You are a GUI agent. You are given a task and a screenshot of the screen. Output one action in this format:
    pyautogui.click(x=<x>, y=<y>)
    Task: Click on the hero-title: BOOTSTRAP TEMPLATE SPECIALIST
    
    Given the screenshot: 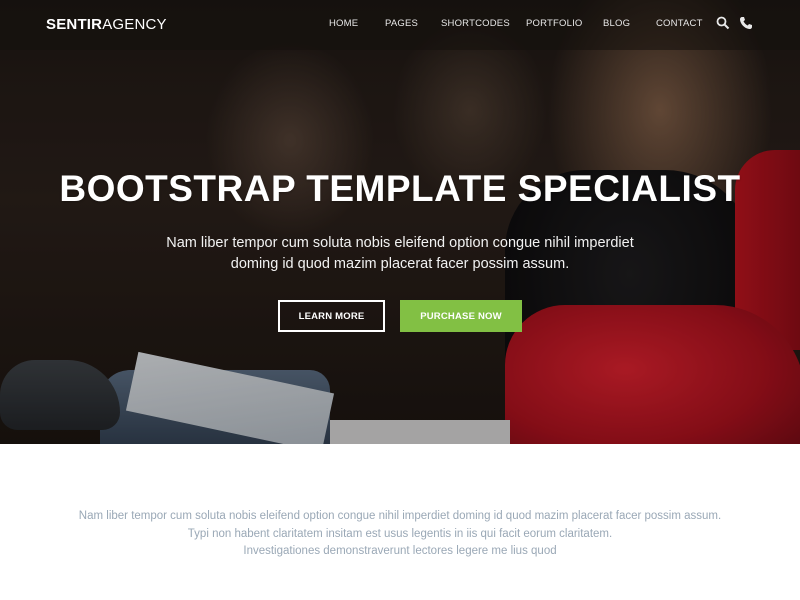 What is the action you would take?
    pyautogui.click(x=400, y=188)
    